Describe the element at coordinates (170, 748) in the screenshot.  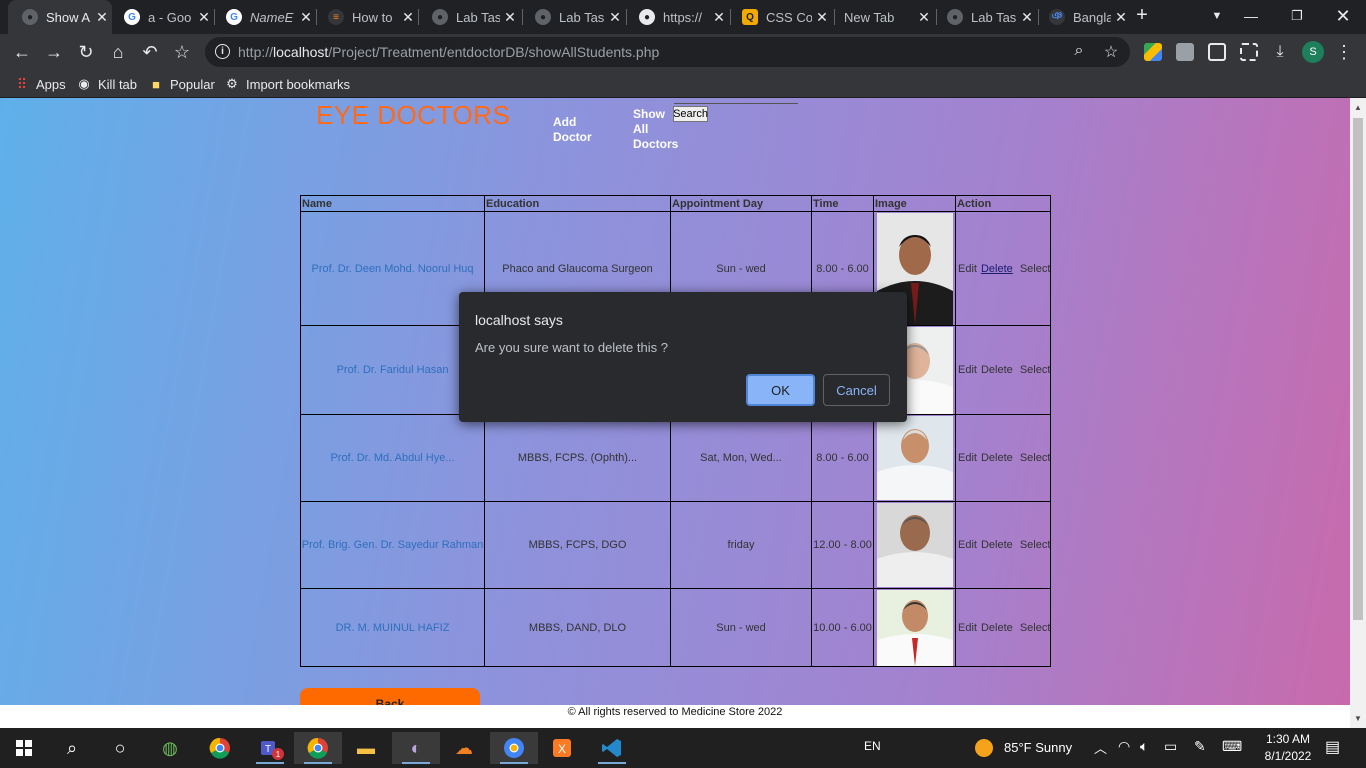
I see `network-globe-icon: ◍` at that location.